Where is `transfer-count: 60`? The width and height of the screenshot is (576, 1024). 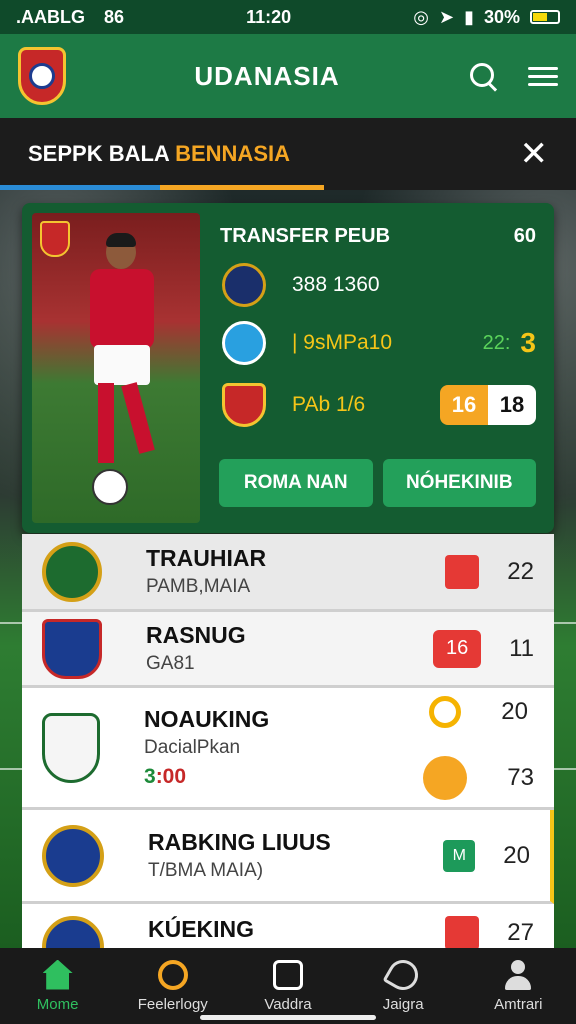
transfer-count: 60 is located at coordinates (524, 236).